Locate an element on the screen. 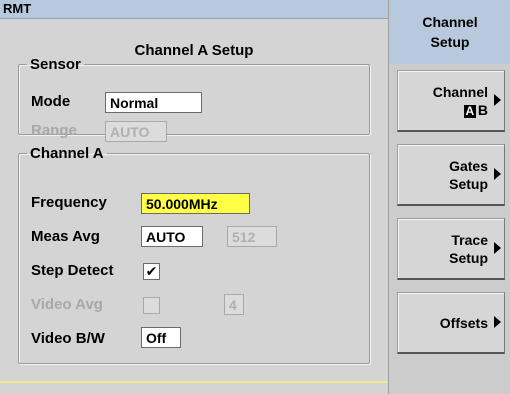 The image size is (510, 394). mode-label: Mode is located at coordinates (51, 101).